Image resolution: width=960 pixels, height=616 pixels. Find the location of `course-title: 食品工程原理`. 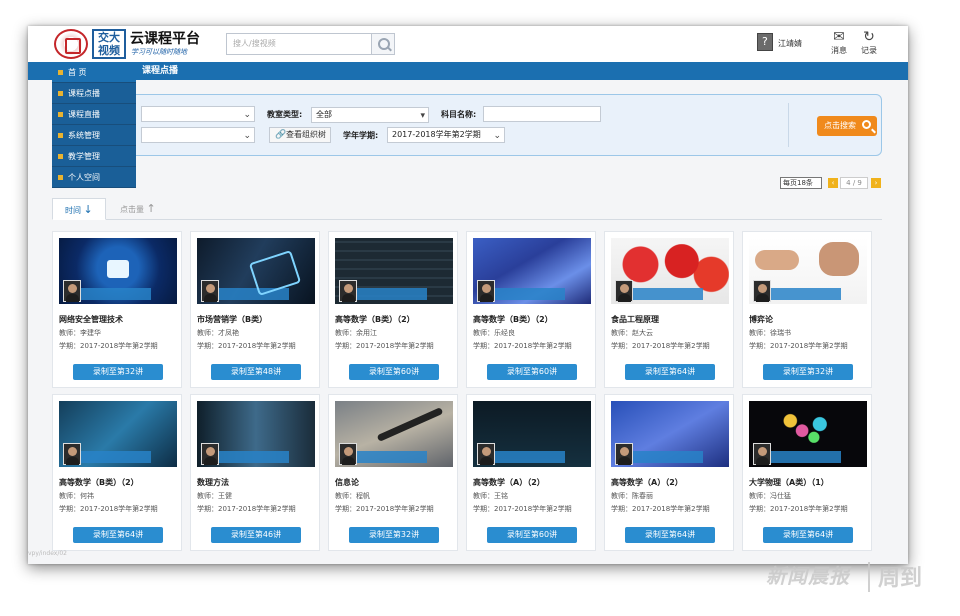

course-title: 食品工程原理 is located at coordinates (635, 319).